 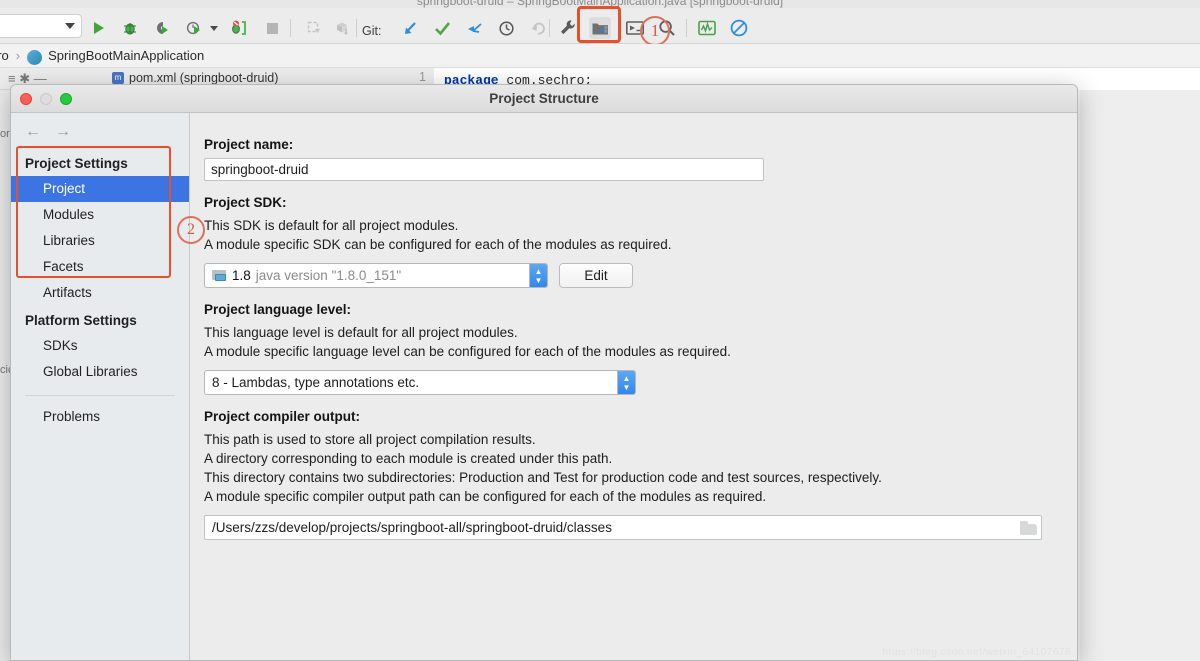 What do you see at coordinates (640, 275) in the screenshot?
I see `project-sdk-row: 1.8 java version "1.8.0_151" ▲ ▼ Edit` at bounding box center [640, 275].